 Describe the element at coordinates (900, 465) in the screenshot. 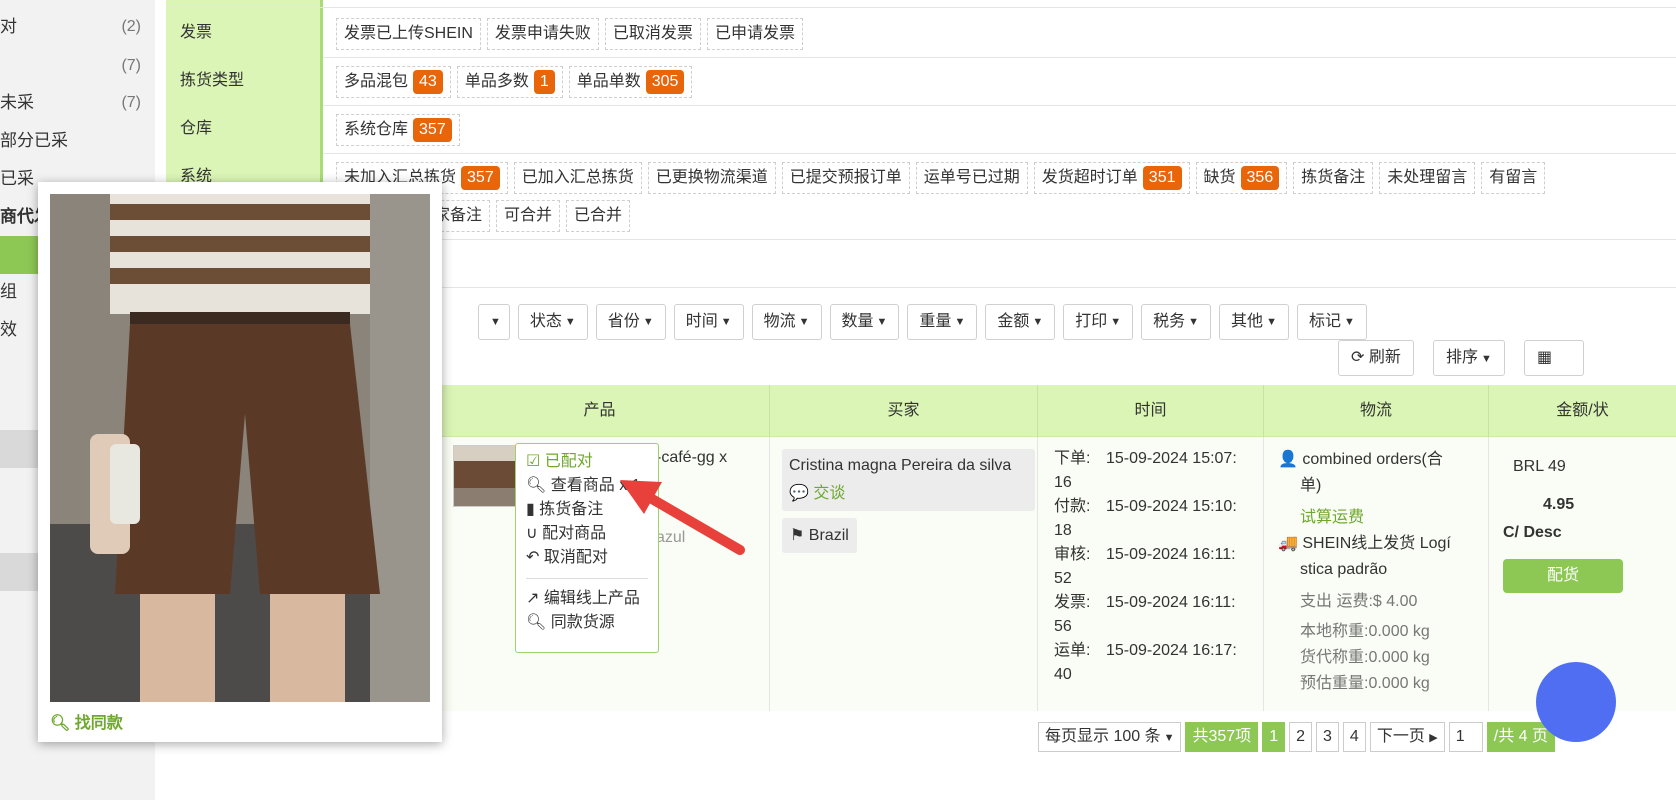

I see `buyer-name: Cristina magna Pereira da silva` at that location.